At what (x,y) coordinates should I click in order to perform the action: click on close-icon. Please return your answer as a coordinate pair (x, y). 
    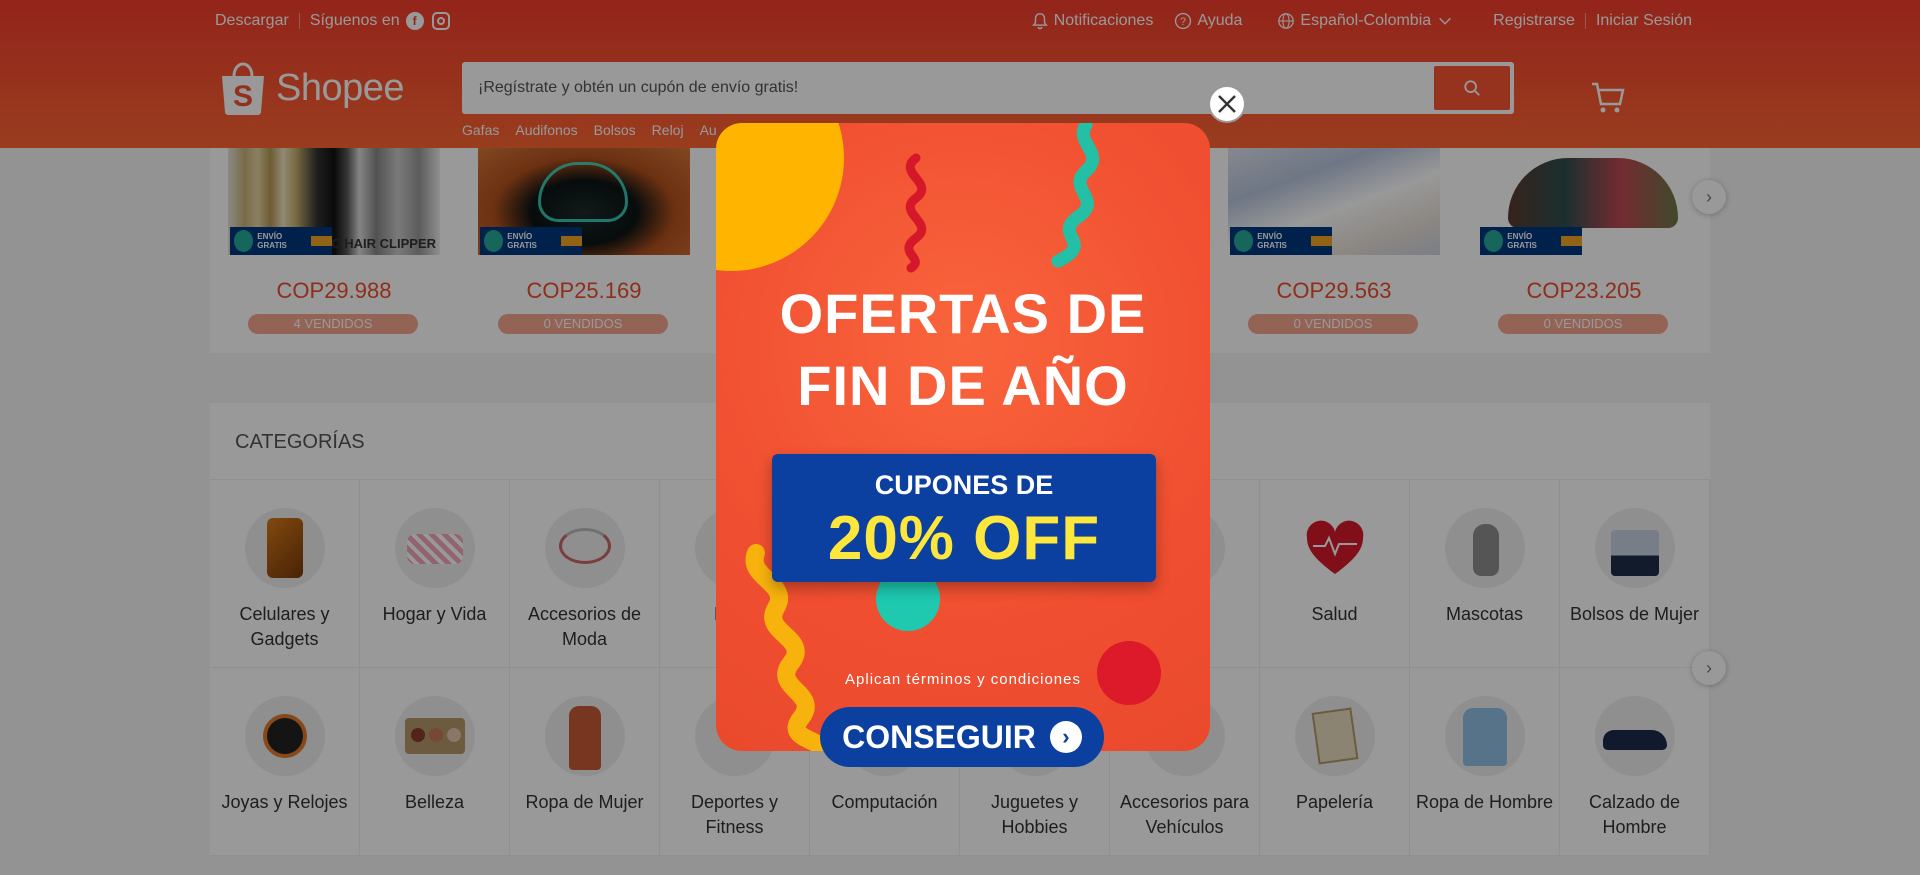
    Looking at the image, I should click on (1227, 104).